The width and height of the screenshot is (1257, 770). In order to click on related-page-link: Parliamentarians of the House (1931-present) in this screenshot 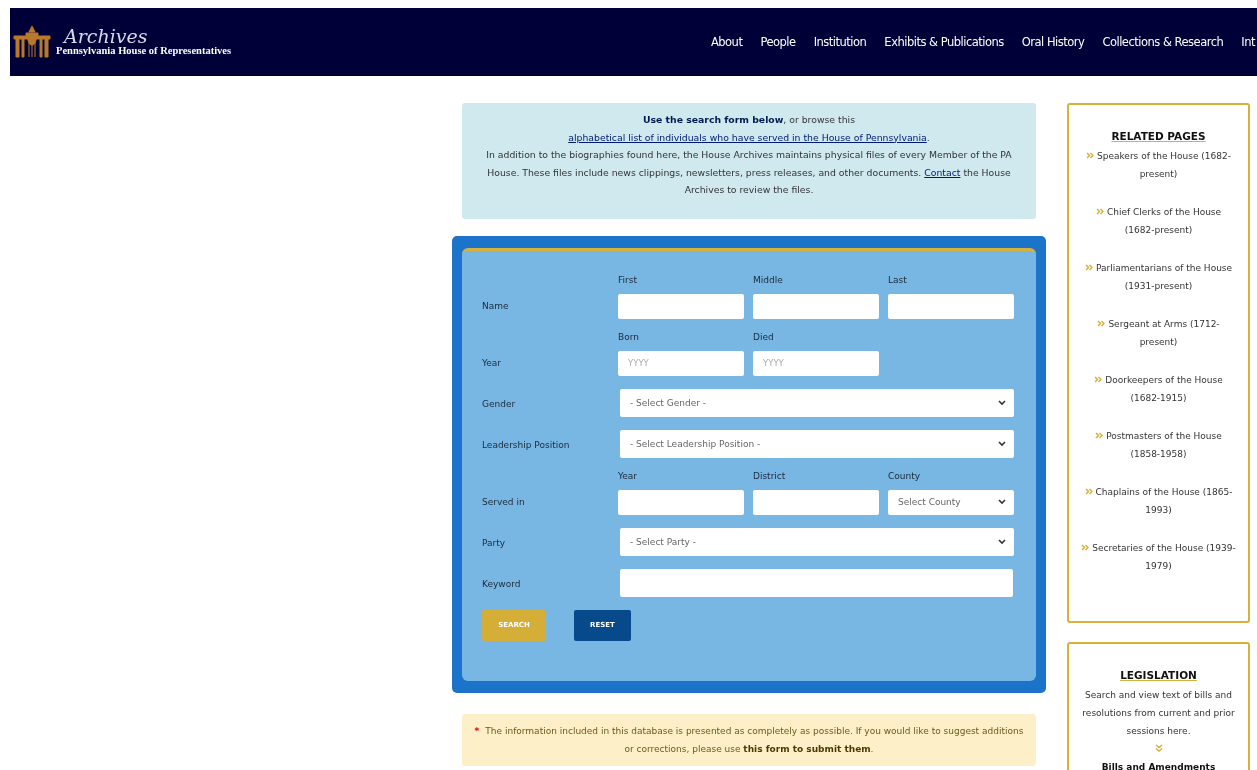, I will do `click(1158, 277)`.